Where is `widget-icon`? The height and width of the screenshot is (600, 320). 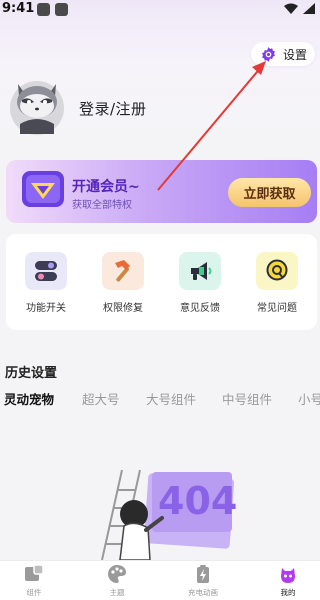
widget-icon is located at coordinates (34, 572).